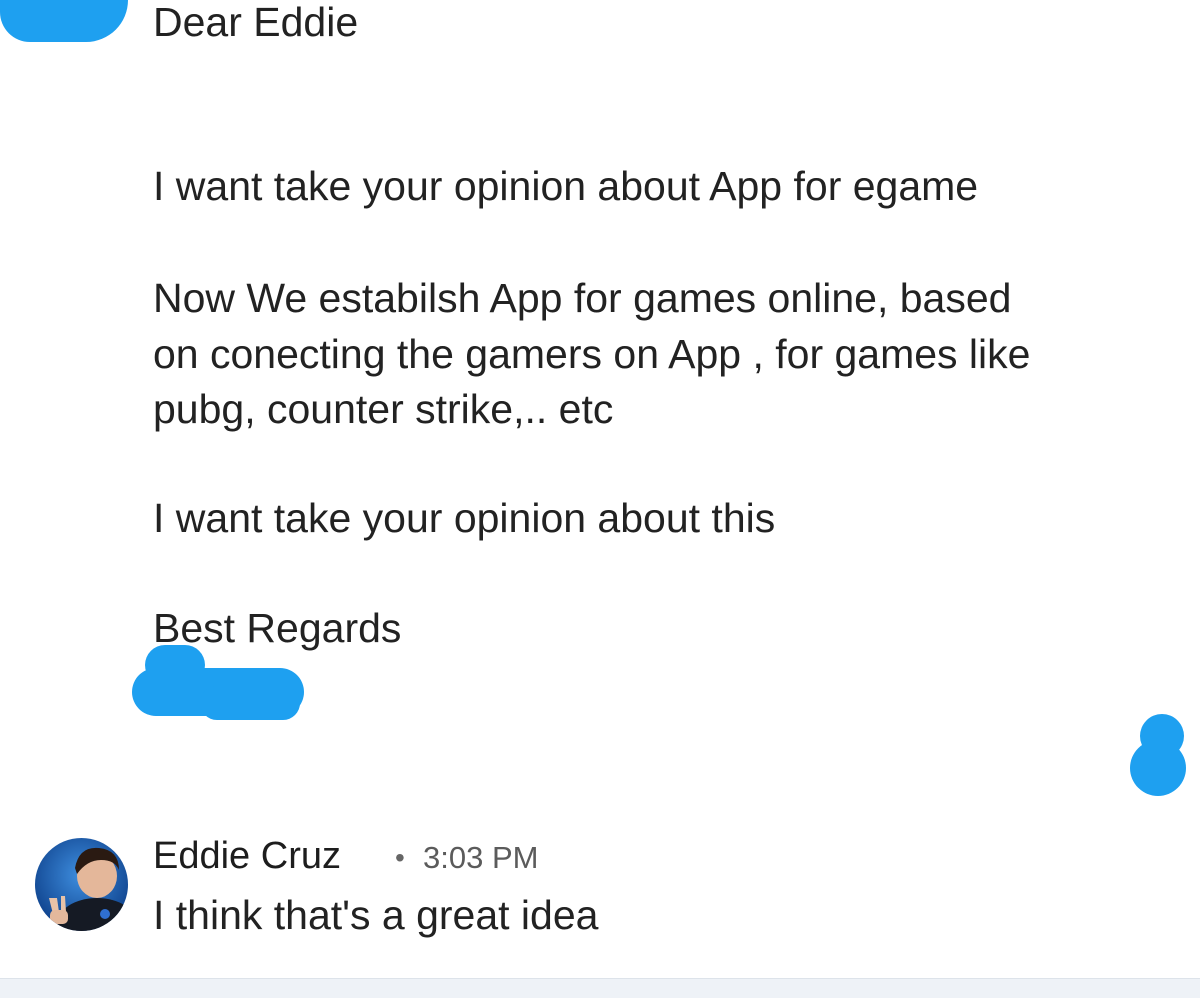 This screenshot has height=998, width=1200. I want to click on avatar-photo-icon, so click(81, 884).